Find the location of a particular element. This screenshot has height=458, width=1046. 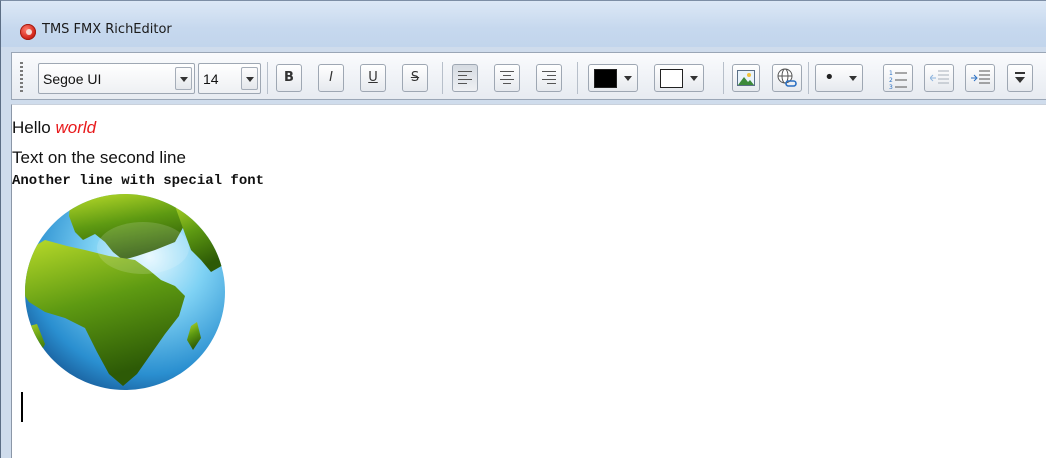

document-line-2: Text on the second line is located at coordinates (99, 157).